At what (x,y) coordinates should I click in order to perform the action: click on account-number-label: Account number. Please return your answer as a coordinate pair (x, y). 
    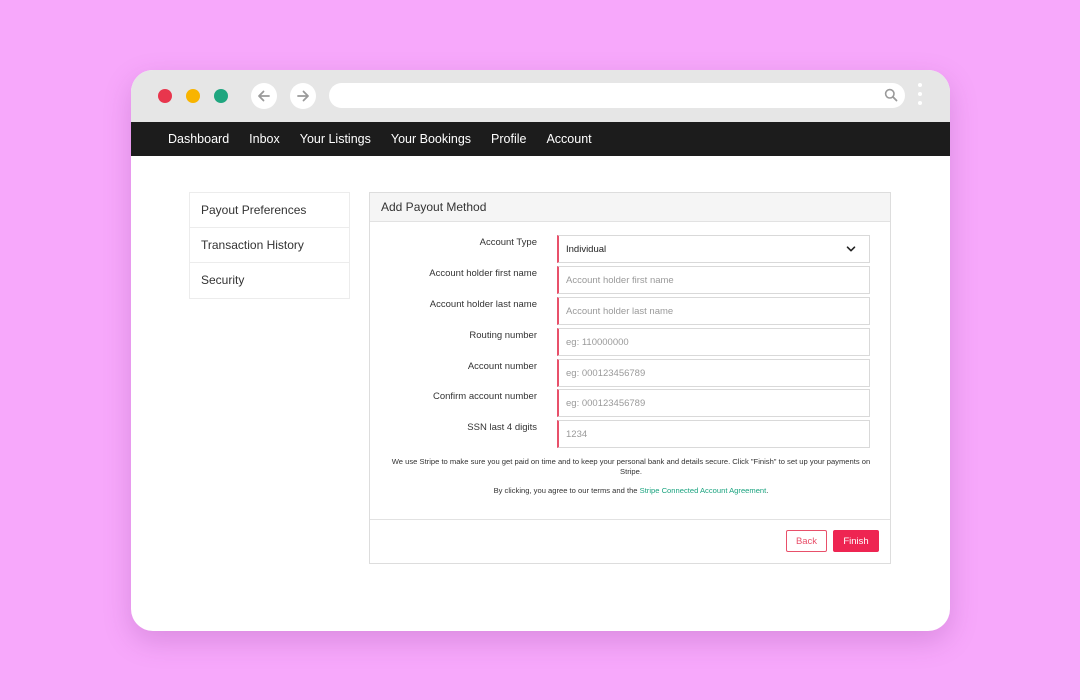
    Looking at the image, I should click on (502, 366).